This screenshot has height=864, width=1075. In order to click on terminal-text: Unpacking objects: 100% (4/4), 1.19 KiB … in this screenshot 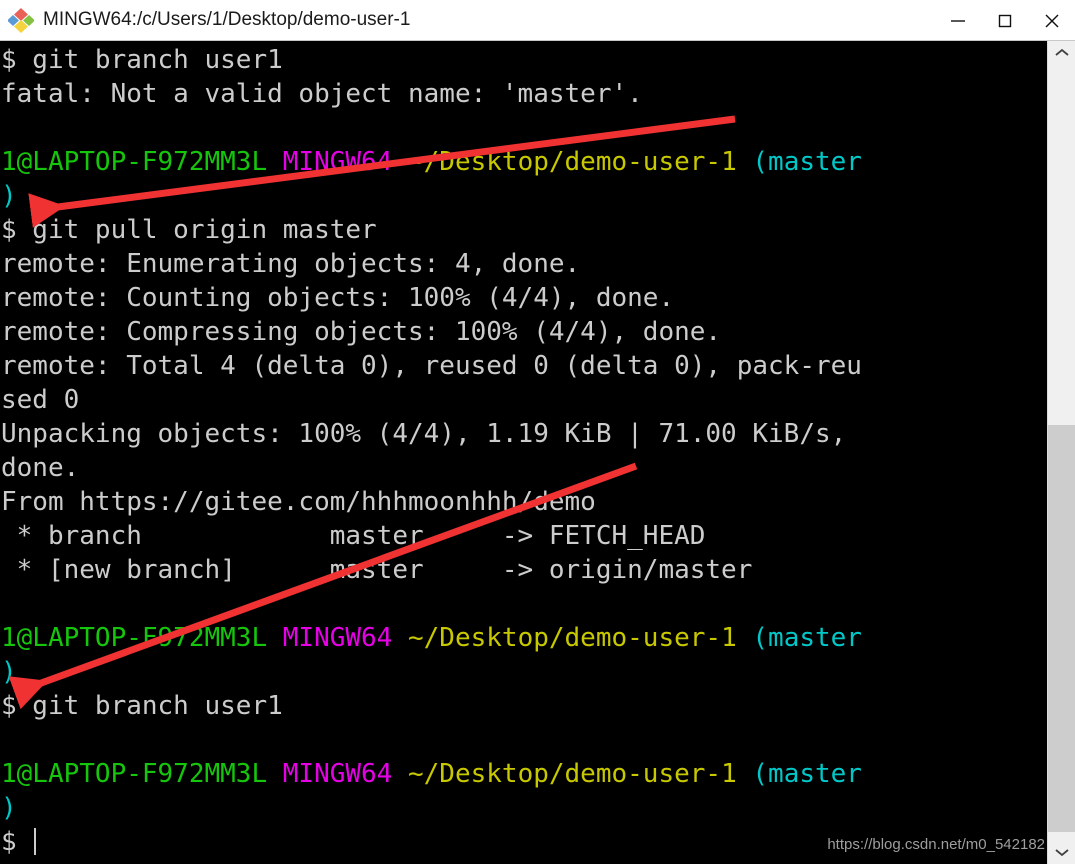, I will do `click(424, 434)`.